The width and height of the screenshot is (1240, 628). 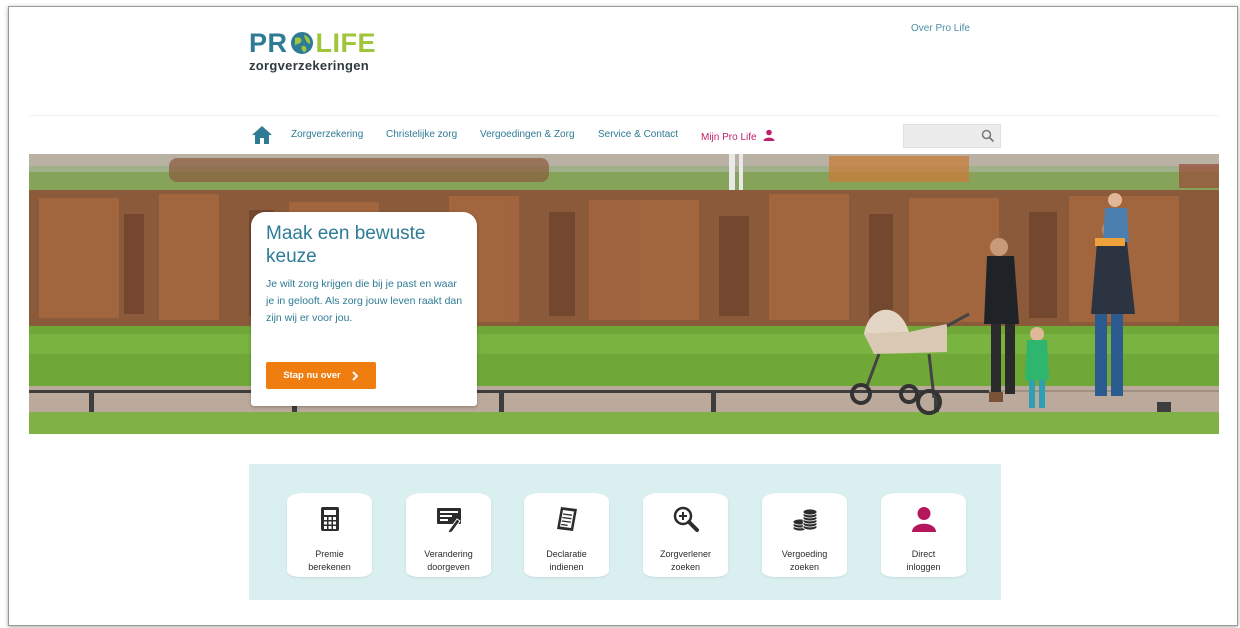 I want to click on nav-item-vergoedingen-zorg: Vergoedingen & Zorg, so click(x=527, y=134).